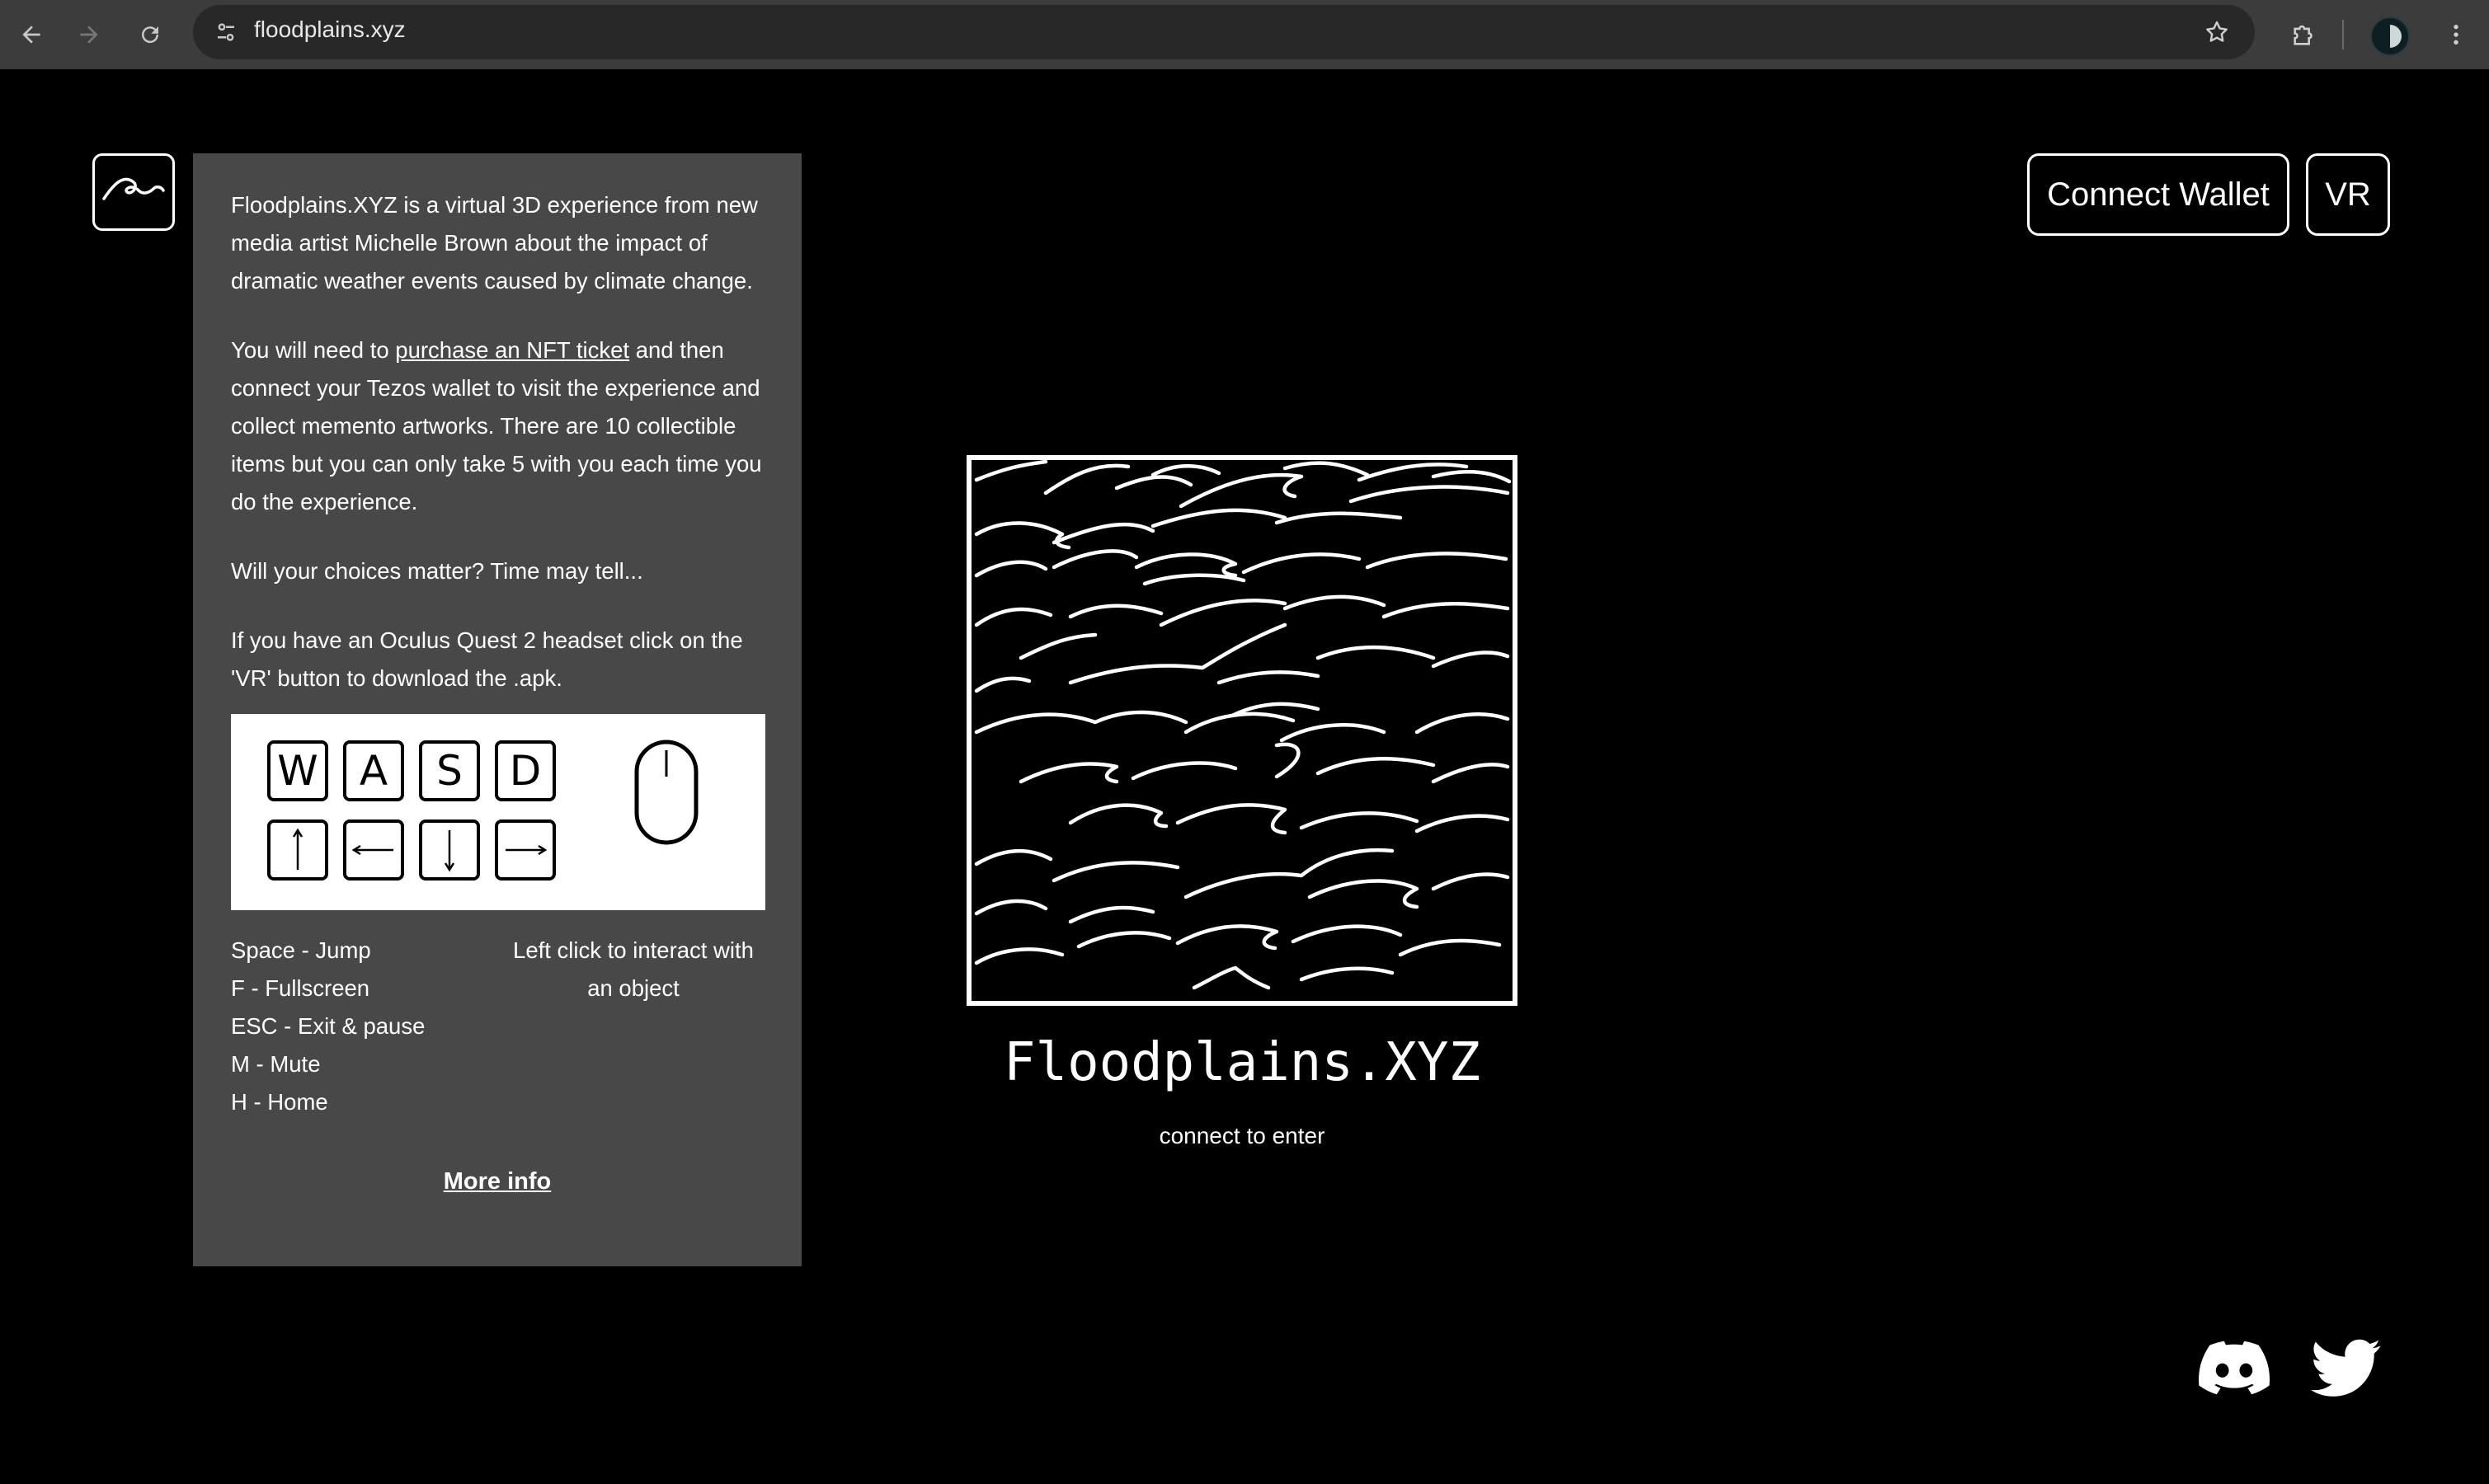  Describe the element at coordinates (133, 188) in the screenshot. I see `wave-logo-icon` at that location.